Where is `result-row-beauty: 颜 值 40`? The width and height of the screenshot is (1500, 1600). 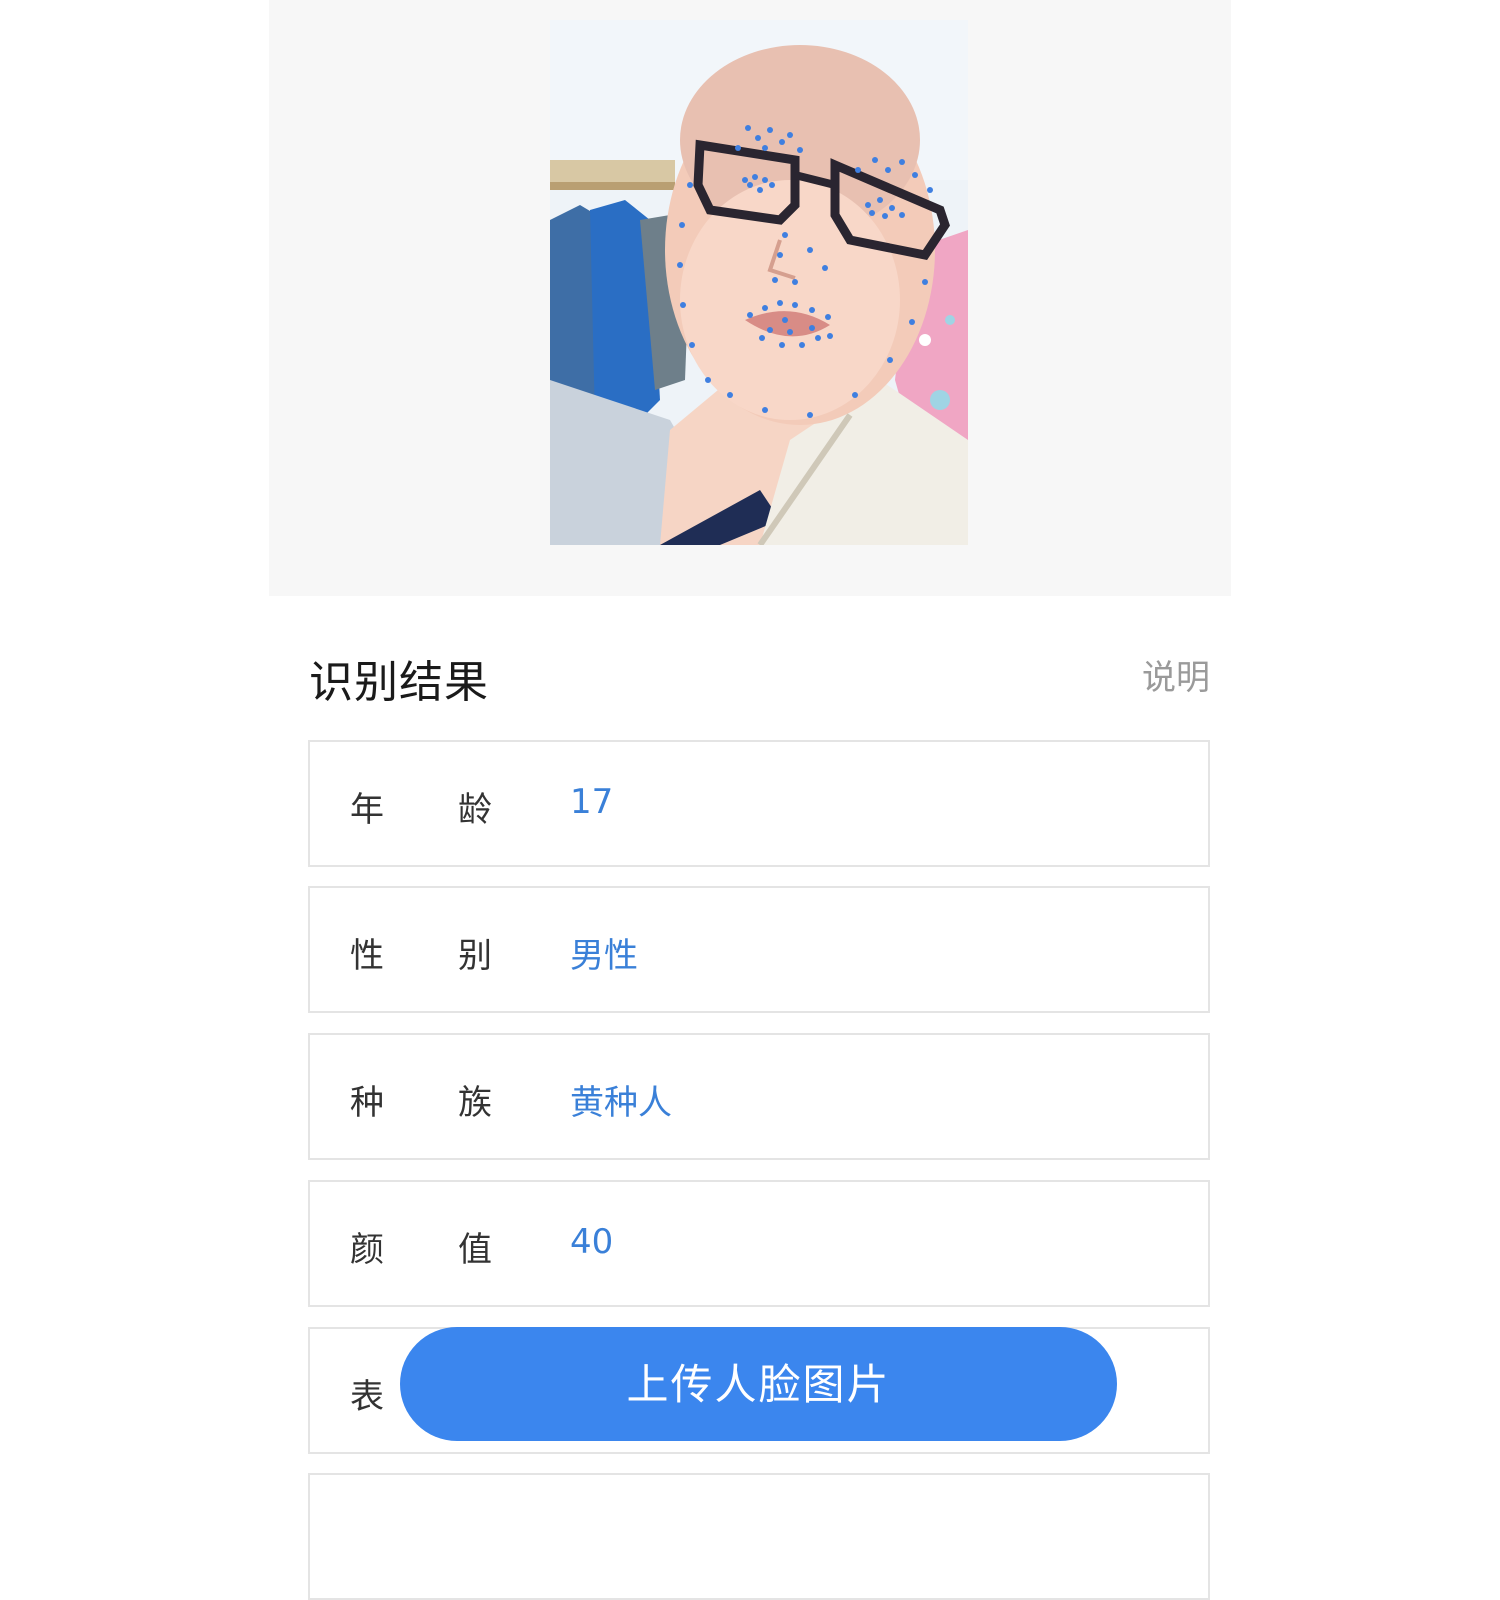 result-row-beauty: 颜 值 40 is located at coordinates (759, 1243).